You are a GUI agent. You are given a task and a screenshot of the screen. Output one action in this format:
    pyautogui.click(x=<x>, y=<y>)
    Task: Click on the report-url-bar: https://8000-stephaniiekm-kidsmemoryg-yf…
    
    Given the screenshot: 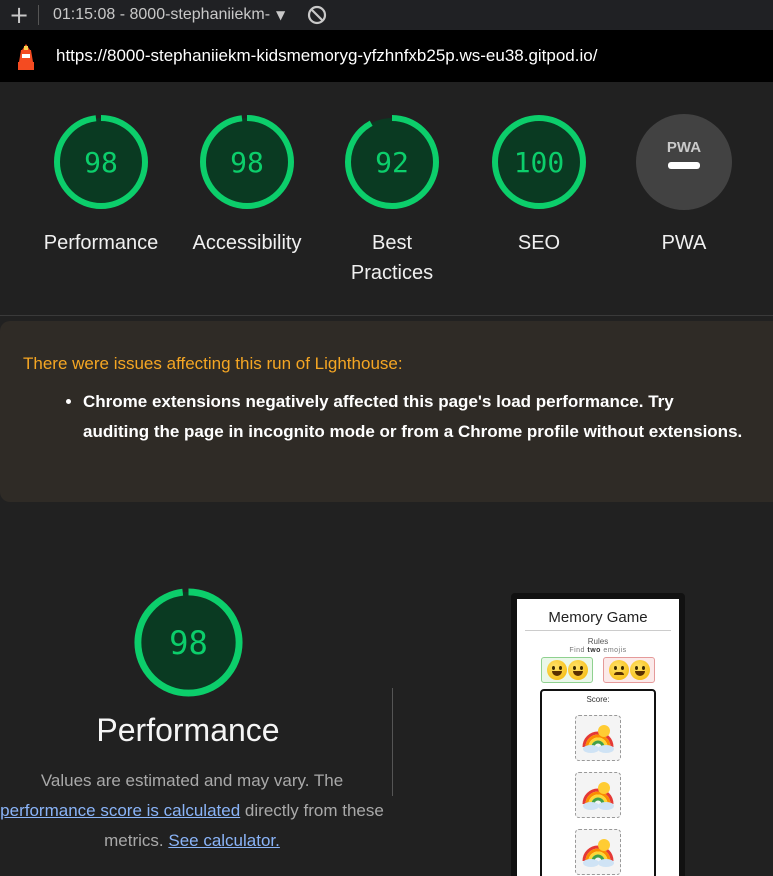 What is the action you would take?
    pyautogui.click(x=386, y=56)
    